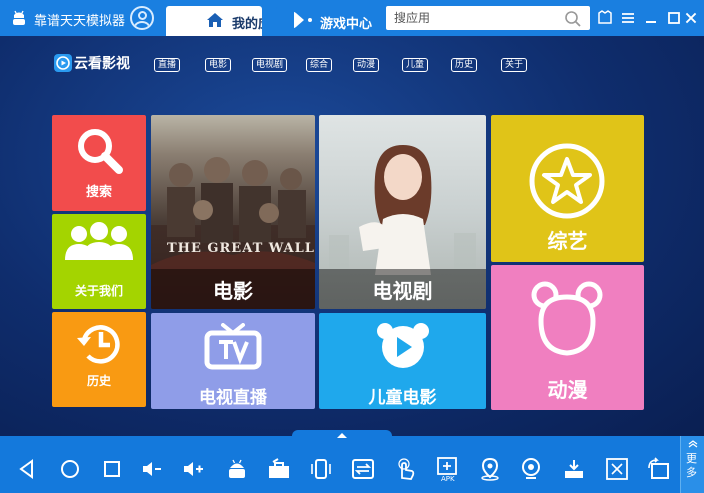 This screenshot has height=493, width=704. Describe the element at coordinates (628, 18) in the screenshot. I see `menu-icon` at that location.